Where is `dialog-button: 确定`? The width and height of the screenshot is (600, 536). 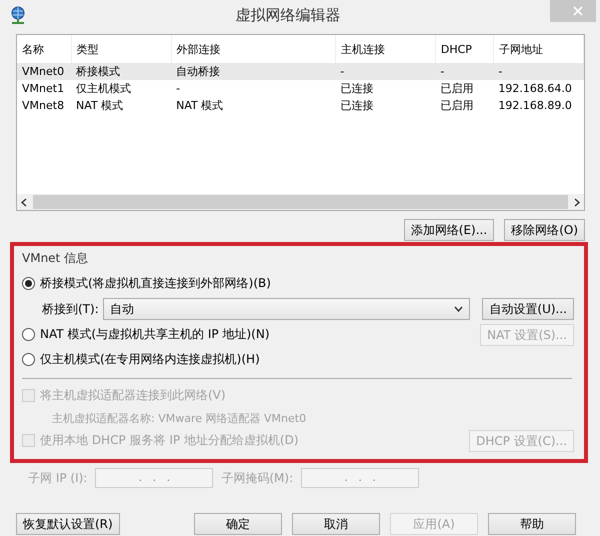 dialog-button: 确定 is located at coordinates (238, 524).